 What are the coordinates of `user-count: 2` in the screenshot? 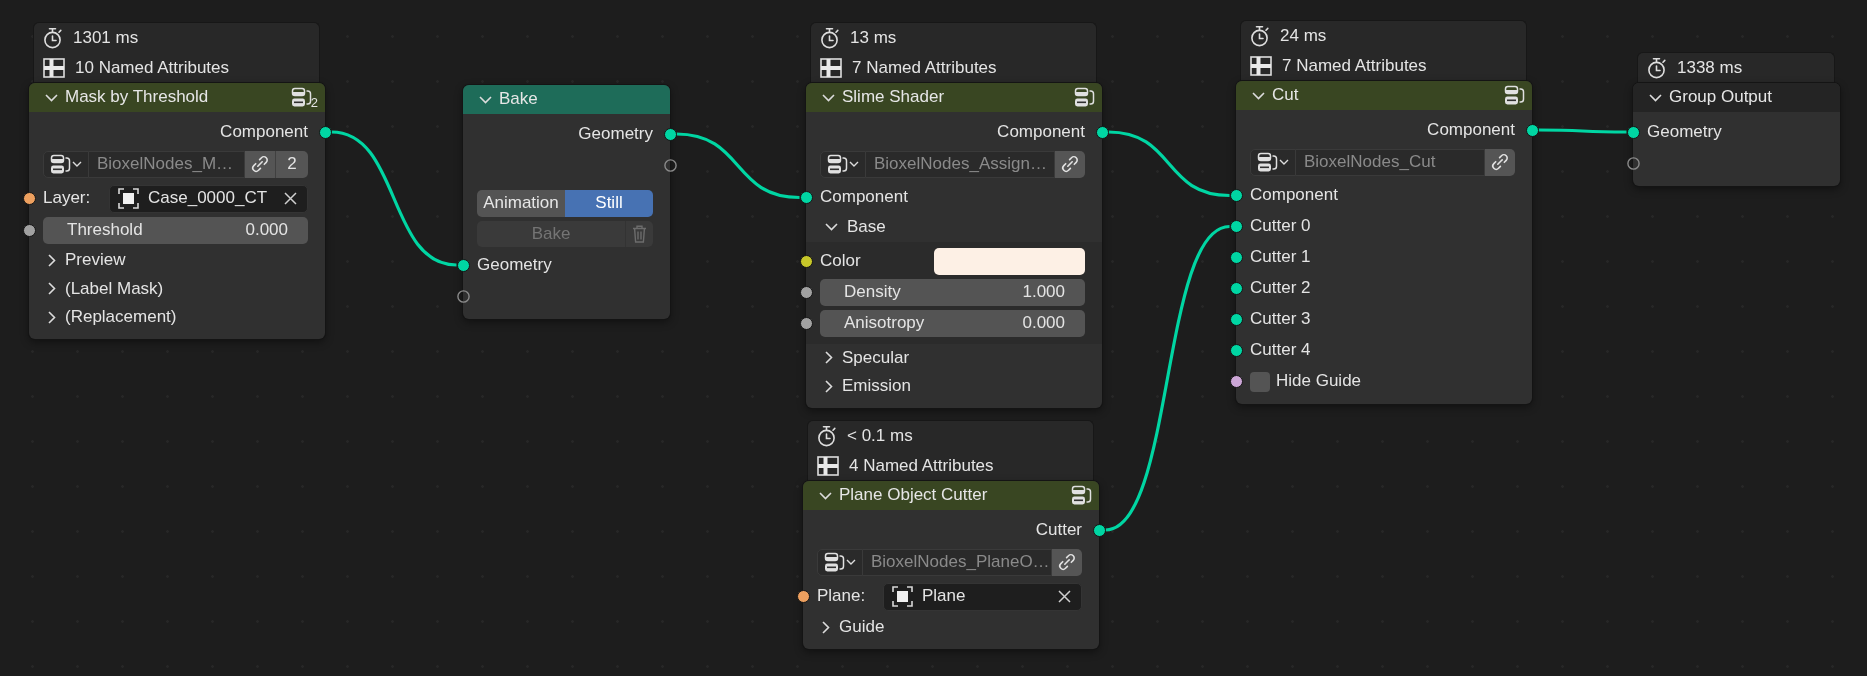 It's located at (314, 102).